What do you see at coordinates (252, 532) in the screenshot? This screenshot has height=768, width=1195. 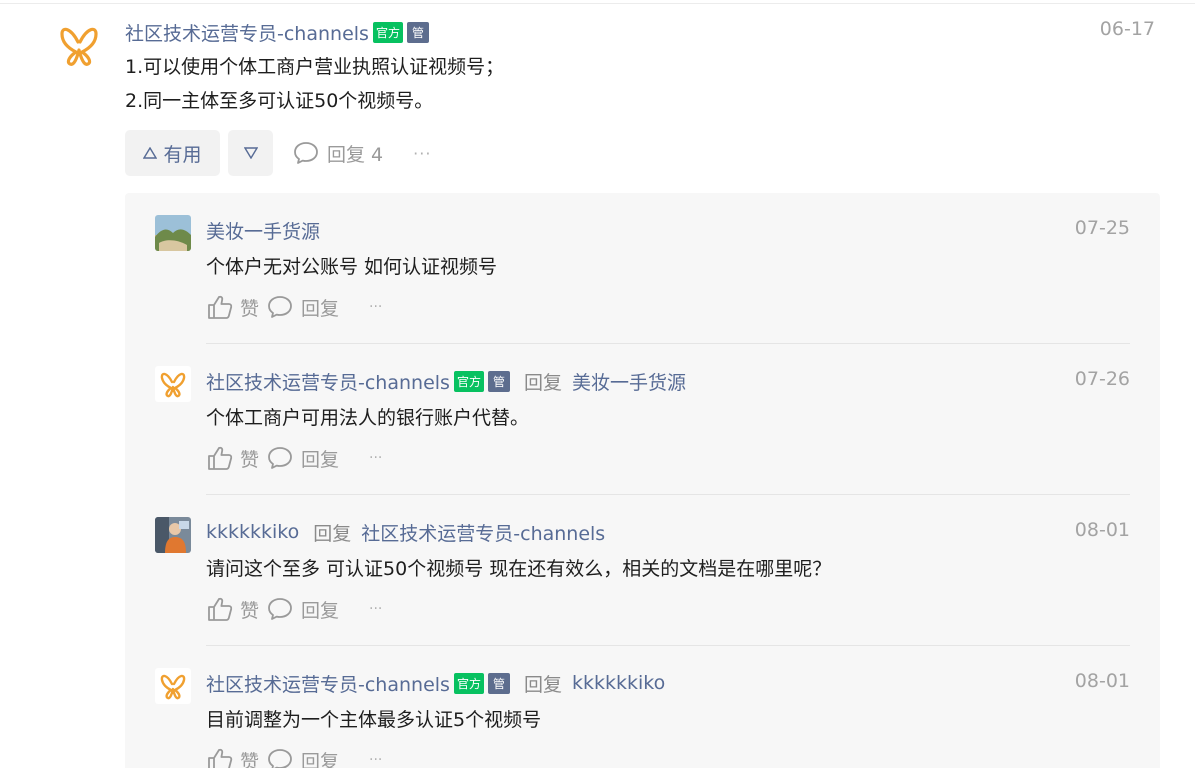 I see `reply-author-name: kkkkkkiko` at bounding box center [252, 532].